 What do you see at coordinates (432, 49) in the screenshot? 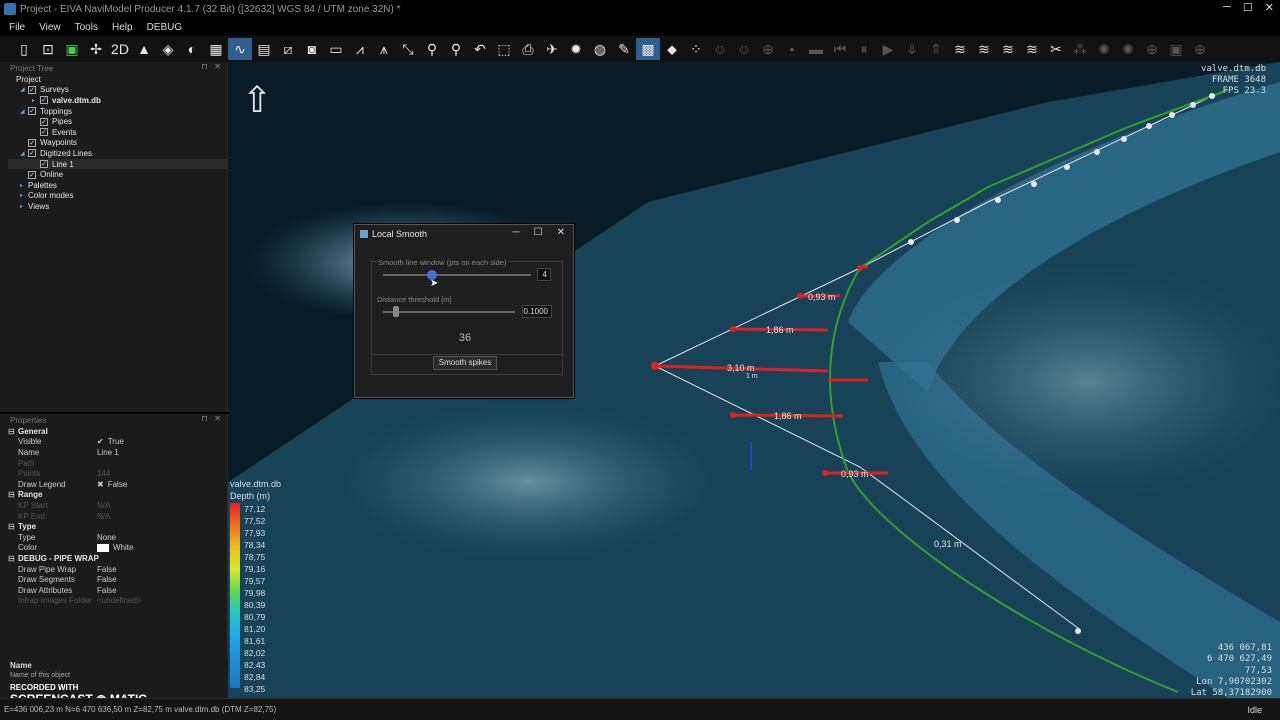
I see `pin-icon: ⚲` at bounding box center [432, 49].